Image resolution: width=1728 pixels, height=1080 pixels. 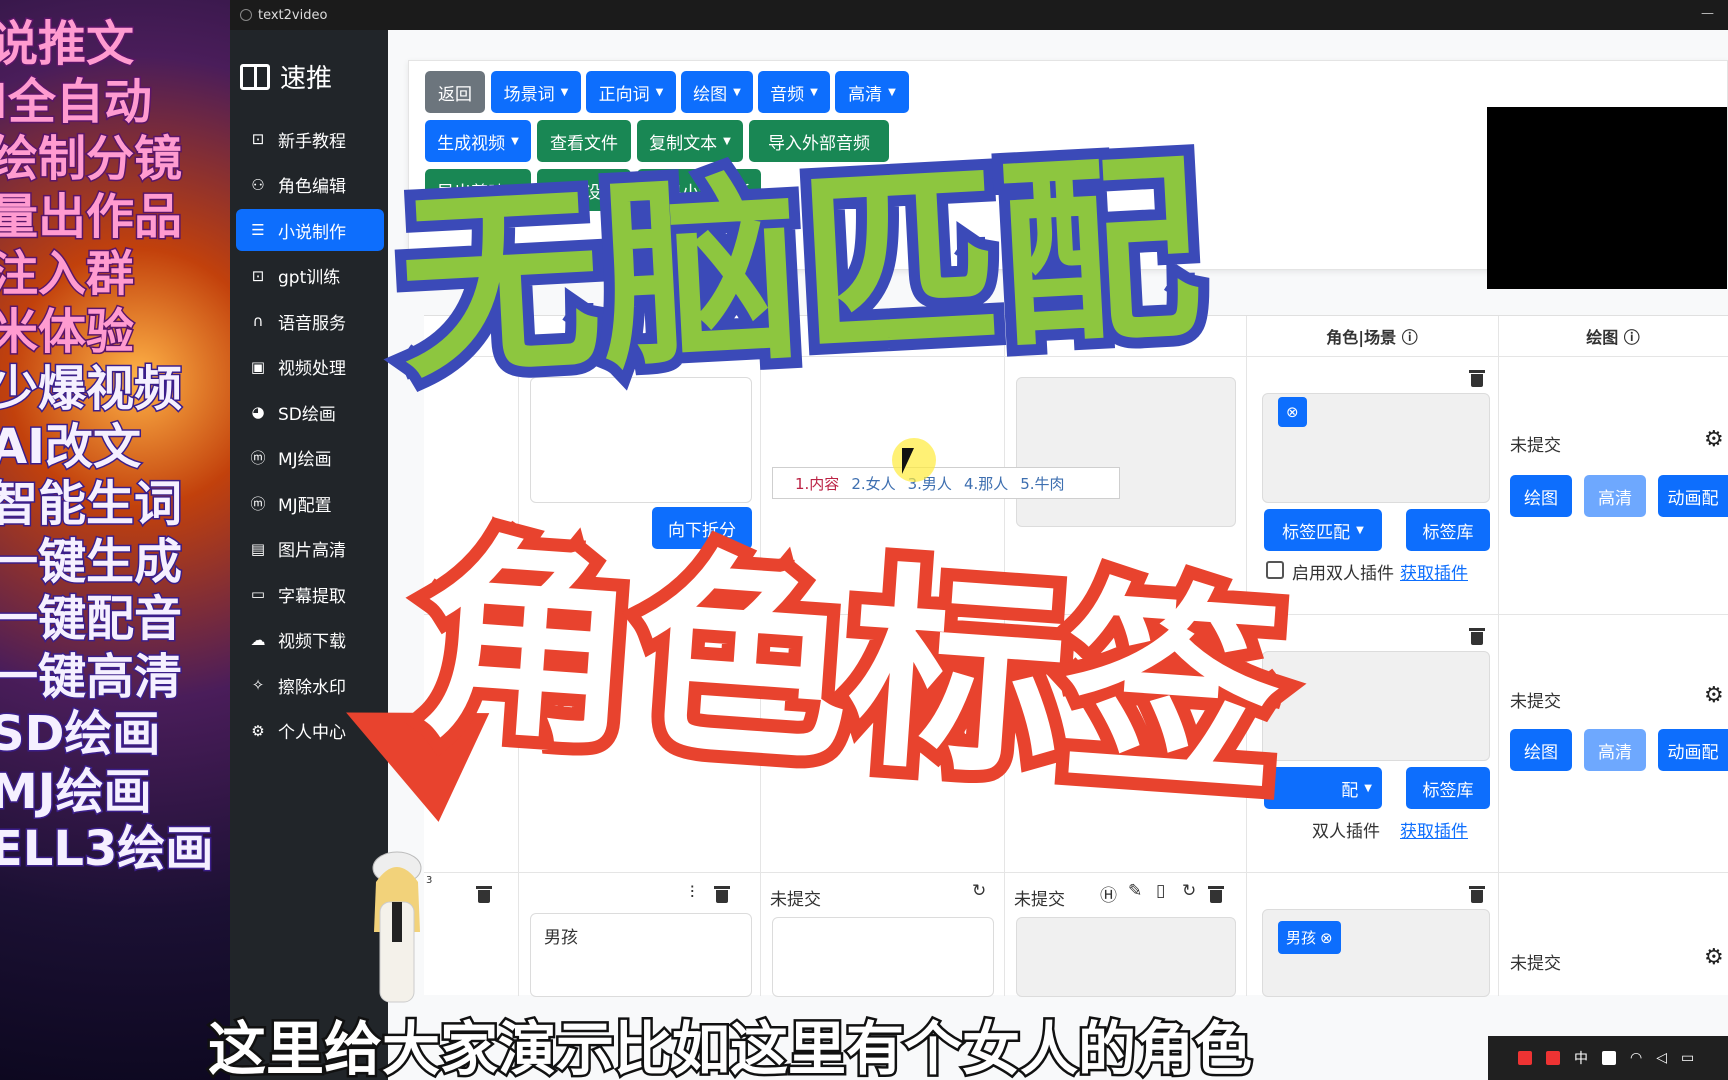 I want to click on segment-text: 男孩, so click(x=561, y=938).